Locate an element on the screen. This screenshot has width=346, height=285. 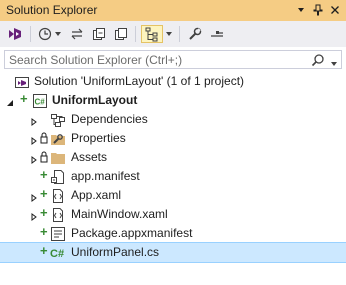
tree-item-label: Assets is located at coordinates (89, 157).